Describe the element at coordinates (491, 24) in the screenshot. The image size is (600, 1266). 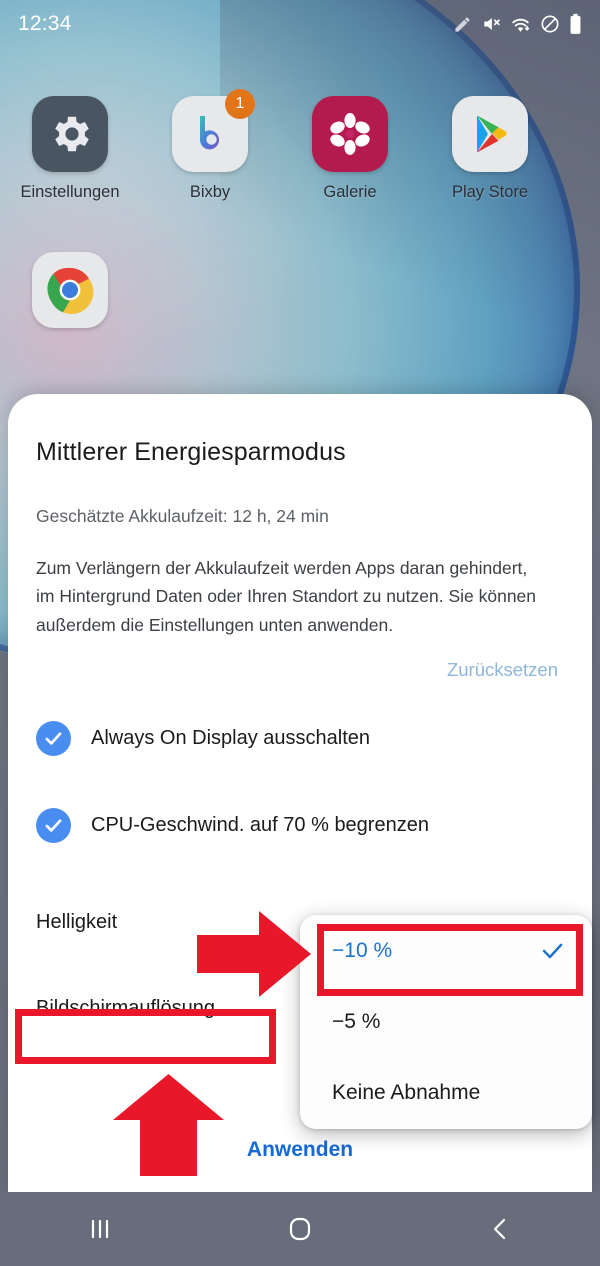
I see `volume-muted-icon` at that location.